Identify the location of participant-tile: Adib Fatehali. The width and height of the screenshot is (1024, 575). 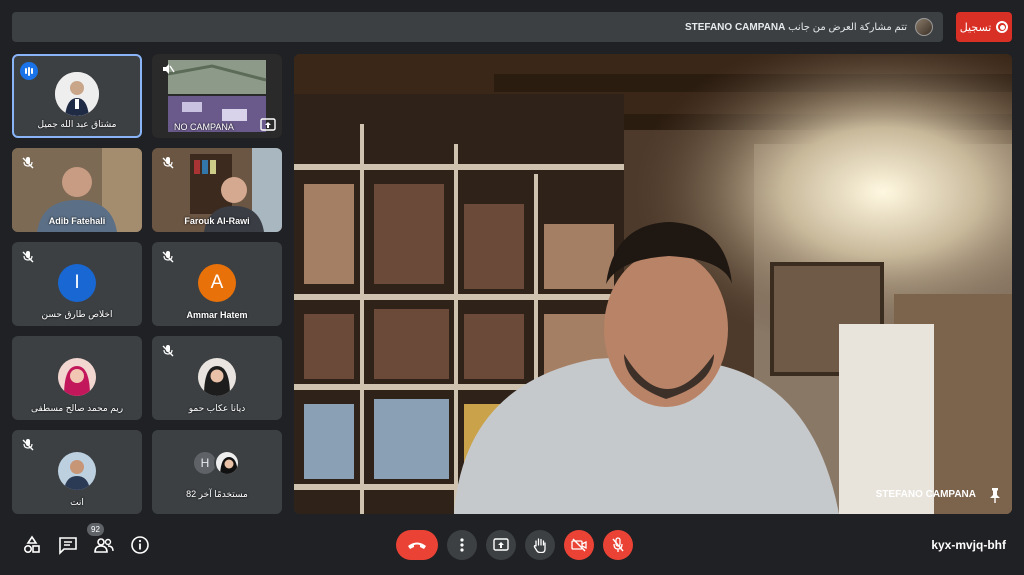
(77, 190).